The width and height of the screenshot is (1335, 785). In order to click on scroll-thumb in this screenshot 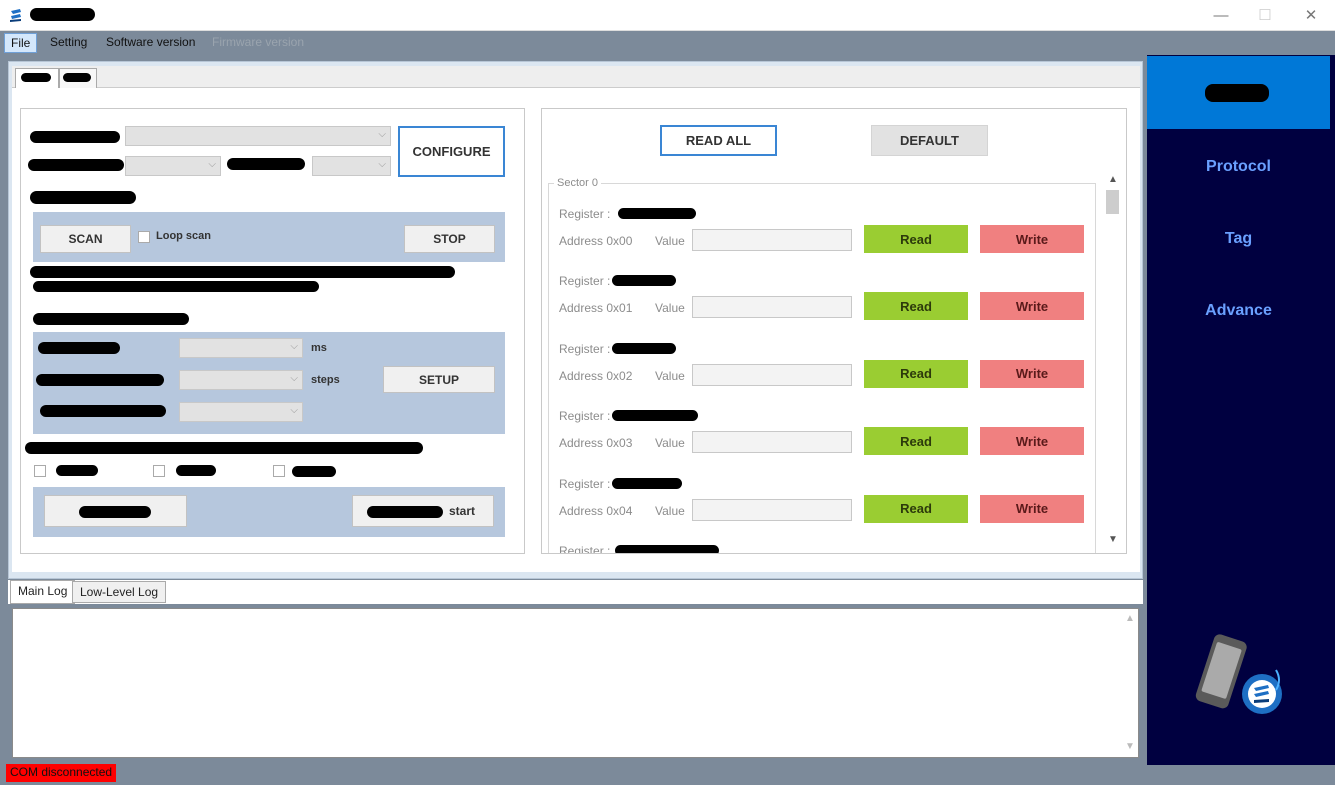, I will do `click(1112, 202)`.